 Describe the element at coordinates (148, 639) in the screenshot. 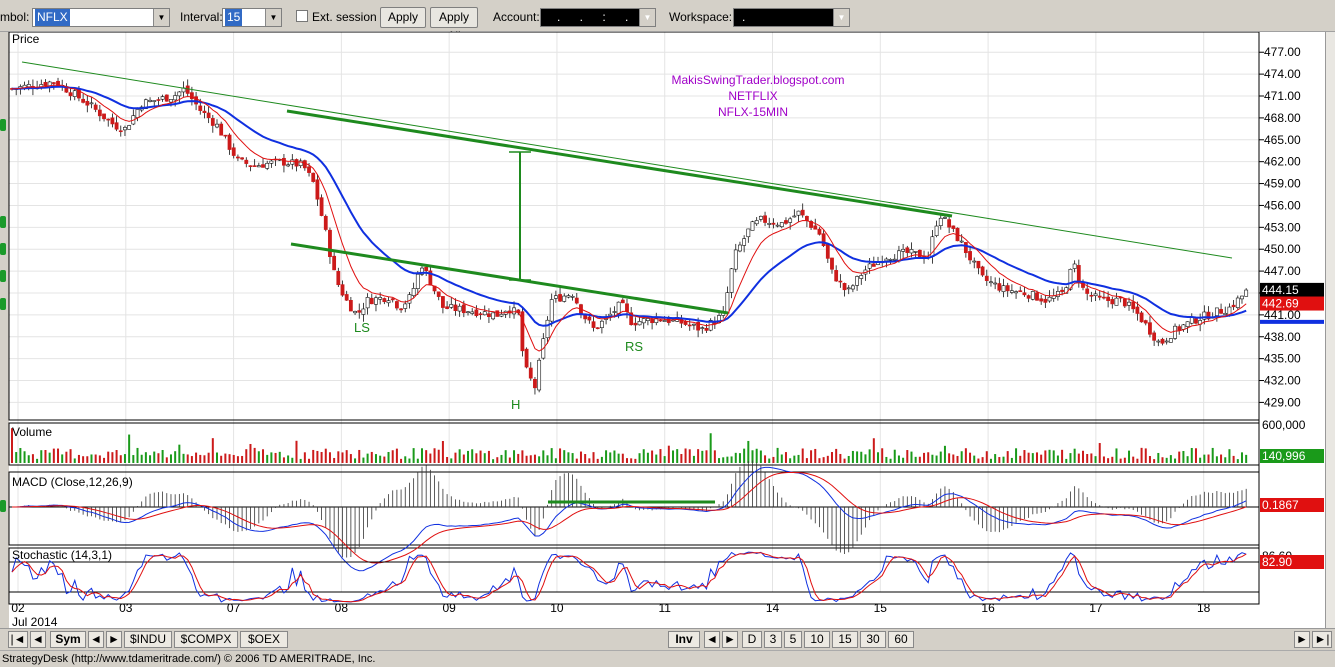

I see `tab-indu: $INDU` at that location.